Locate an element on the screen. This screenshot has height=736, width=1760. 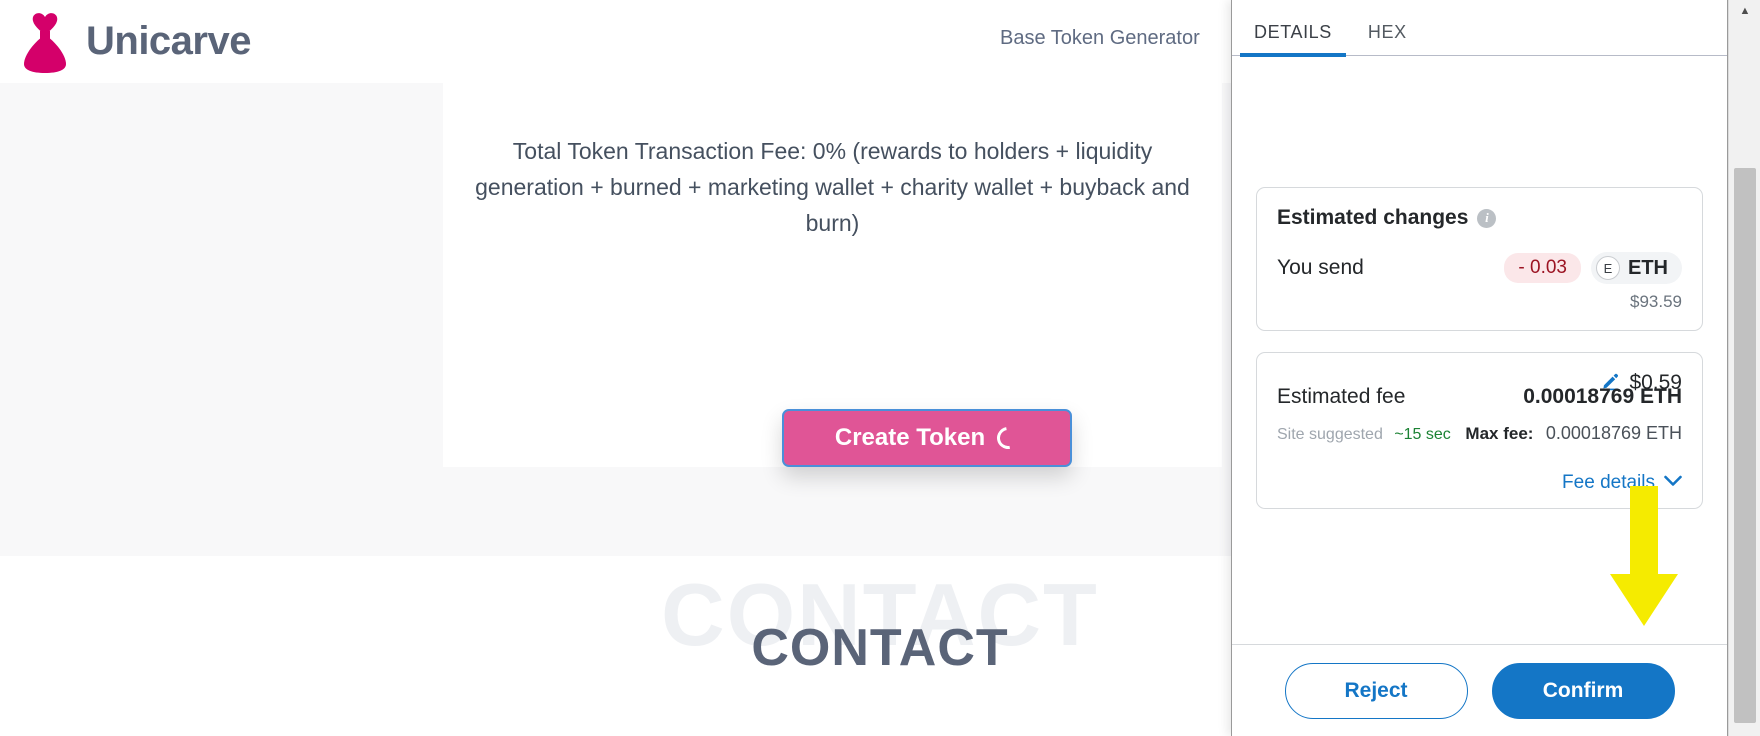
max-fee-value: 0.00018769 ETH is located at coordinates (1613, 433).